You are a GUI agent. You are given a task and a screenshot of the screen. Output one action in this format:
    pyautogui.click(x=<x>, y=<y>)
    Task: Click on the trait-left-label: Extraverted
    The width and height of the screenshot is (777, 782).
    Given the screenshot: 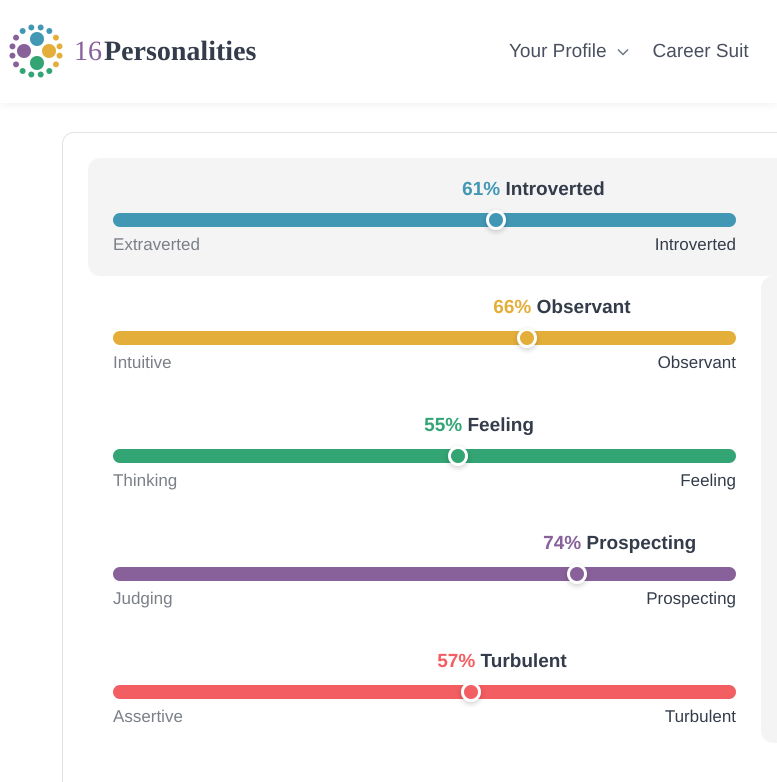 What is the action you would take?
    pyautogui.click(x=156, y=245)
    